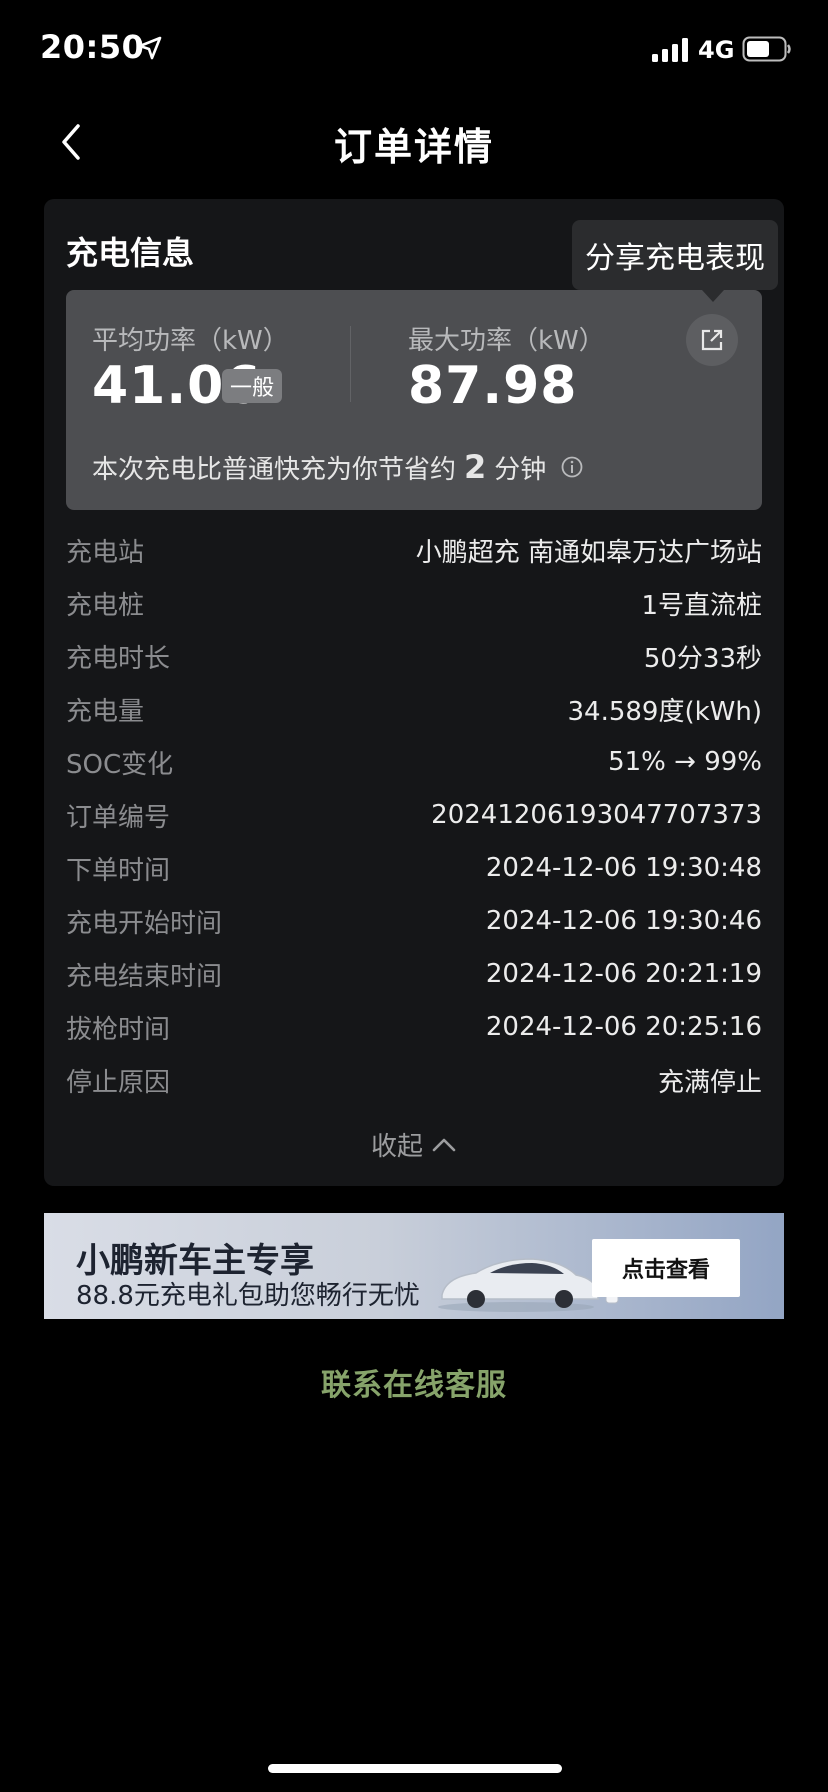 The height and width of the screenshot is (1792, 828). What do you see at coordinates (666, 1268) in the screenshot?
I see `banner-view-button: 点击查看` at bounding box center [666, 1268].